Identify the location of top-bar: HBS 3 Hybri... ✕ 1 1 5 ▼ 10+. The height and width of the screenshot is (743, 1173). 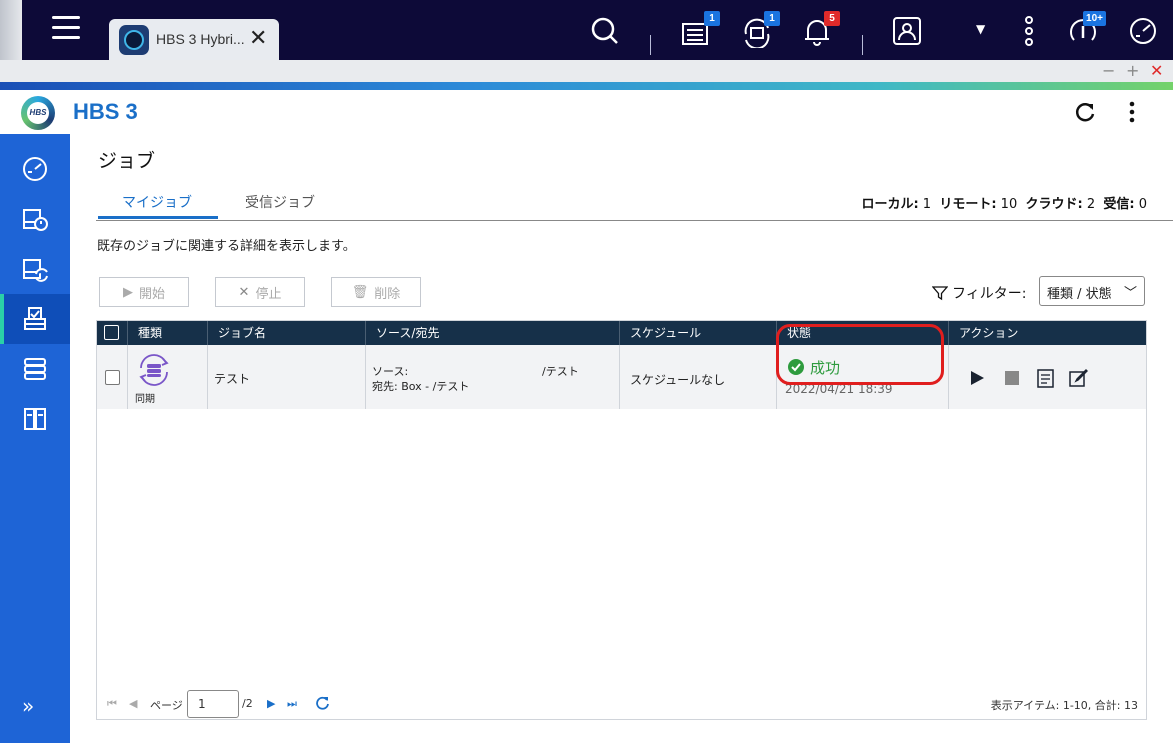
(586, 30).